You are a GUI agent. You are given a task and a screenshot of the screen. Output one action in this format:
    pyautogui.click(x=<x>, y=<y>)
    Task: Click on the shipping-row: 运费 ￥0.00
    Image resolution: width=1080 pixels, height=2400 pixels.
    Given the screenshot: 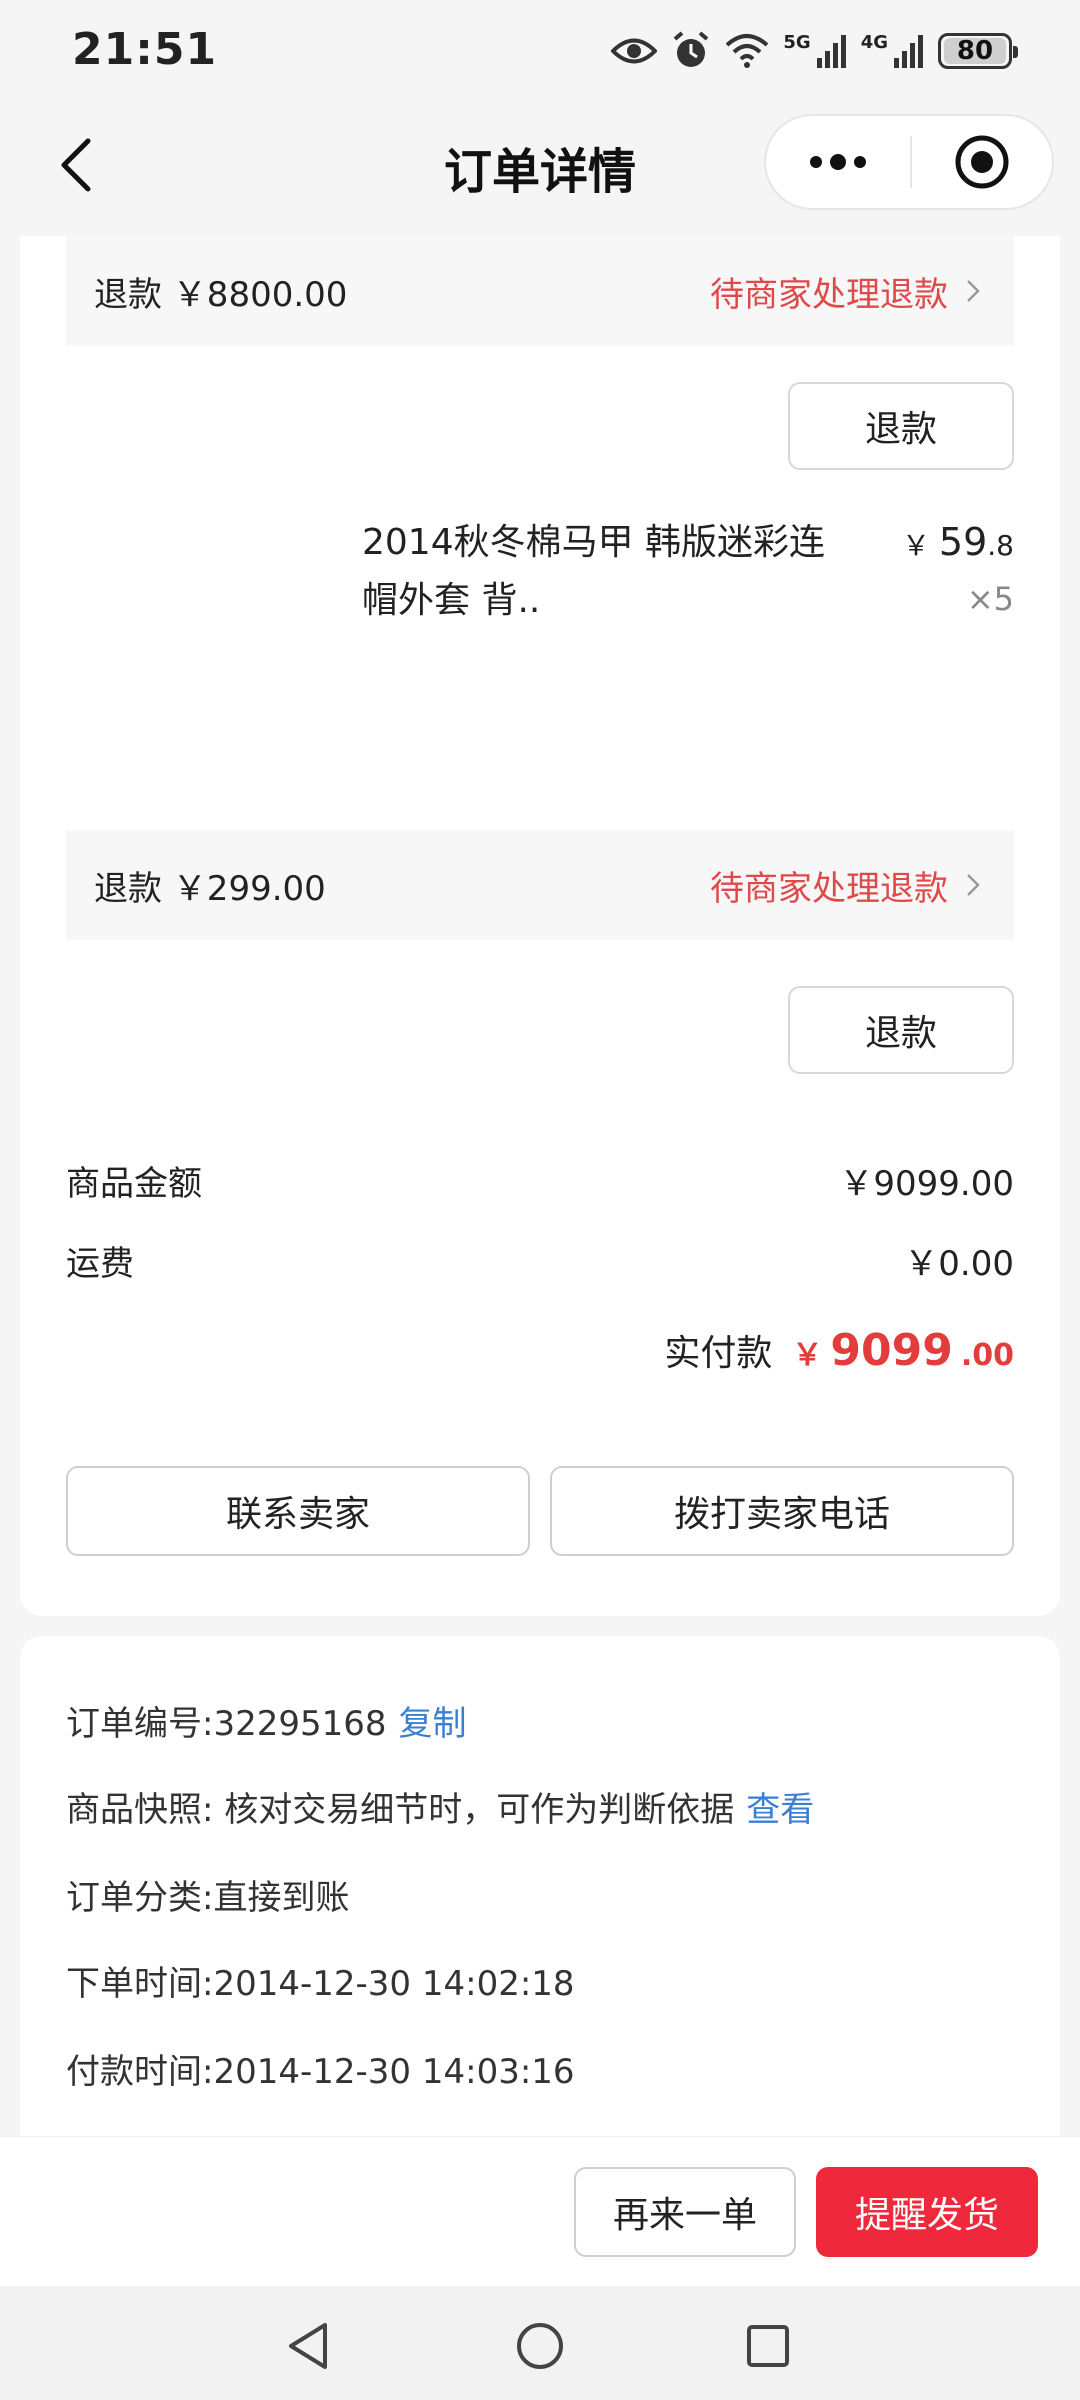 What is the action you would take?
    pyautogui.click(x=540, y=1260)
    